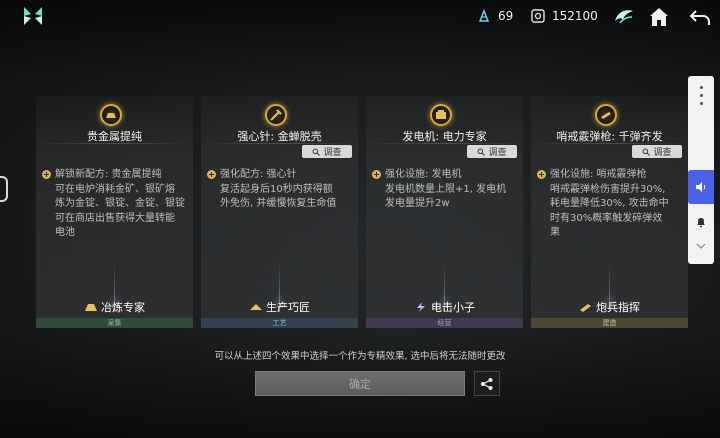 The height and width of the screenshot is (438, 720). What do you see at coordinates (114, 136) in the screenshot?
I see `card-title: 贵金属提纯` at bounding box center [114, 136].